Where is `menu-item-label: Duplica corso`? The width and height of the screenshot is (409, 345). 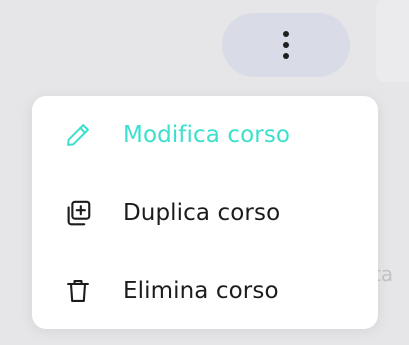 menu-item-label: Duplica corso is located at coordinates (202, 213).